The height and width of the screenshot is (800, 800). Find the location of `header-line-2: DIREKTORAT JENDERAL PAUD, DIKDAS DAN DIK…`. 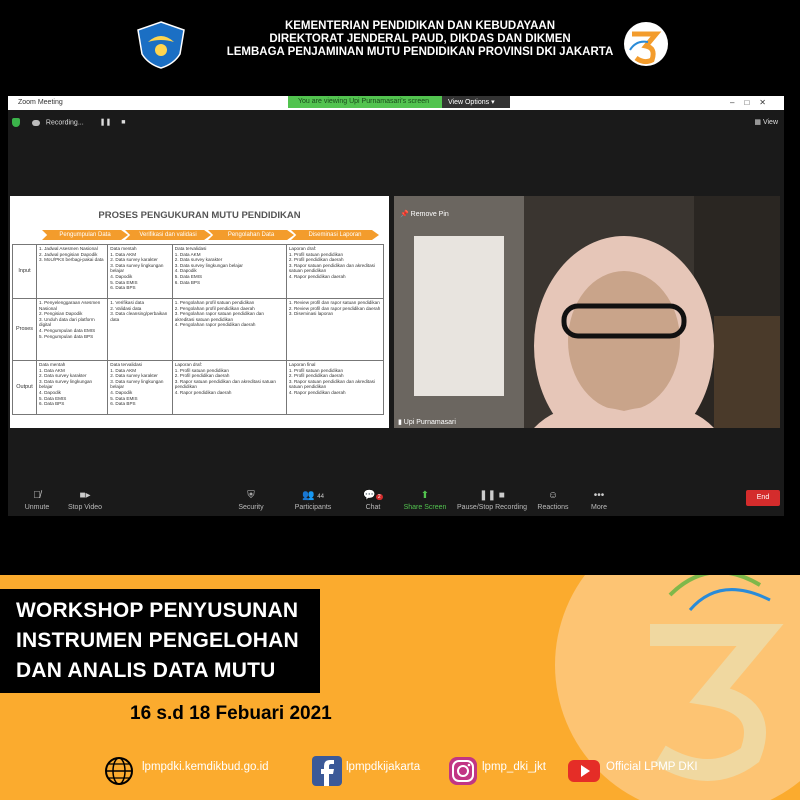

header-line-2: DIREKTORAT JENDERAL PAUD, DIKDAS DAN DIK… is located at coordinates (420, 39).